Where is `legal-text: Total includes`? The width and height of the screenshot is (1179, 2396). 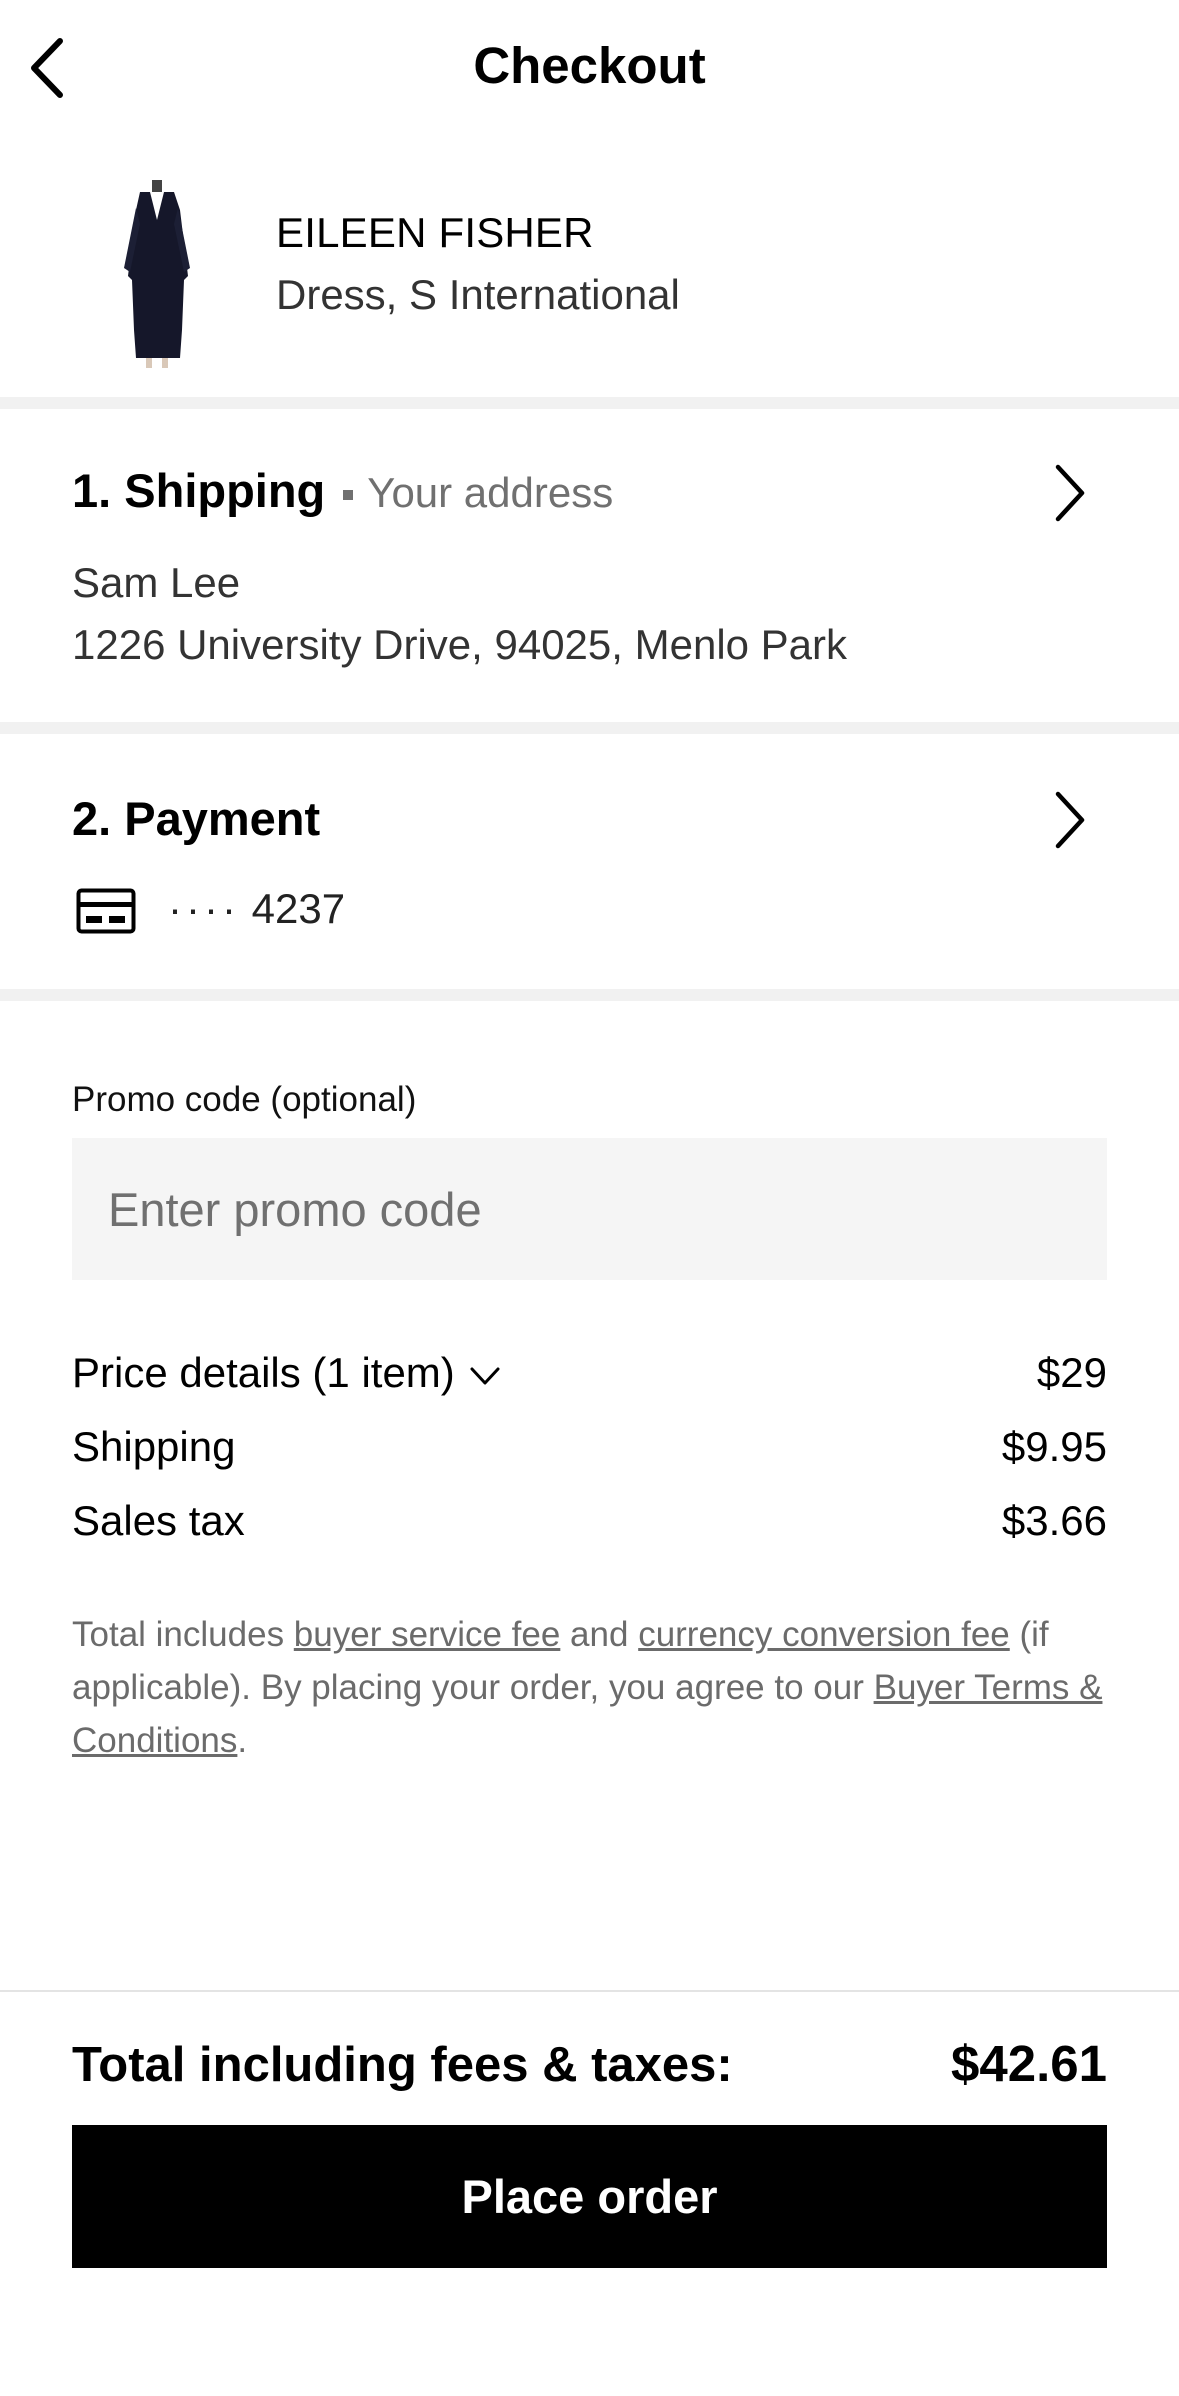 legal-text: Total includes is located at coordinates (183, 1634).